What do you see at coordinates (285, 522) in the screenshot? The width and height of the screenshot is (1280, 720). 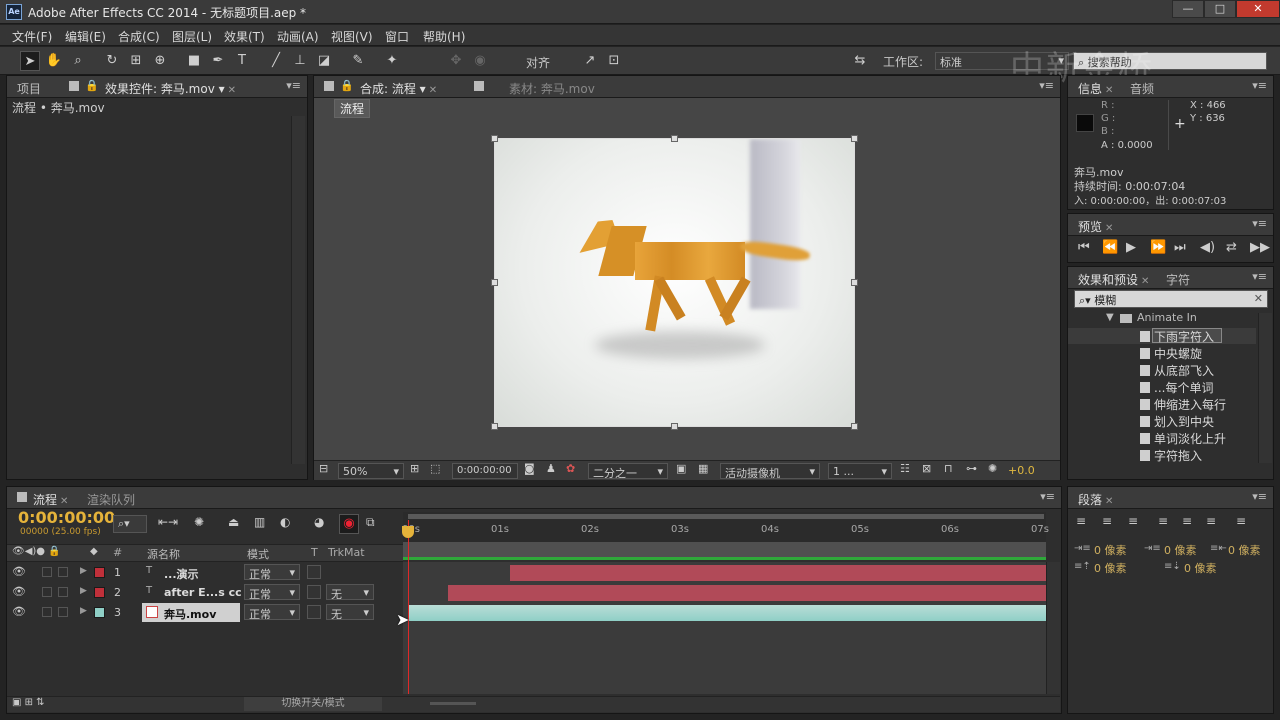 I see `motion-blur-icon: ◐` at bounding box center [285, 522].